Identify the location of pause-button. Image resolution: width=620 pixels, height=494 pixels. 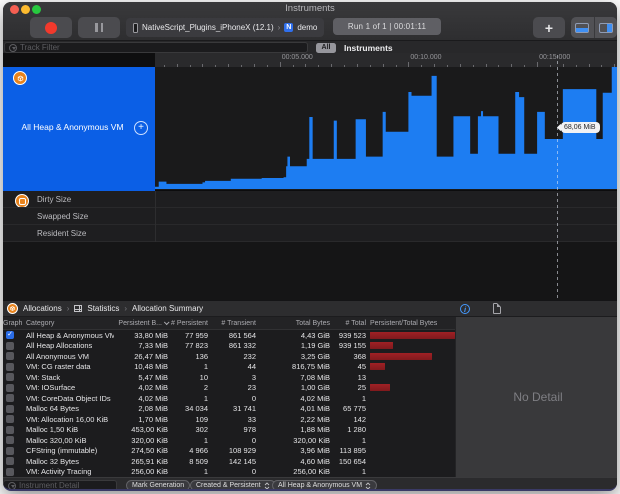
(99, 27).